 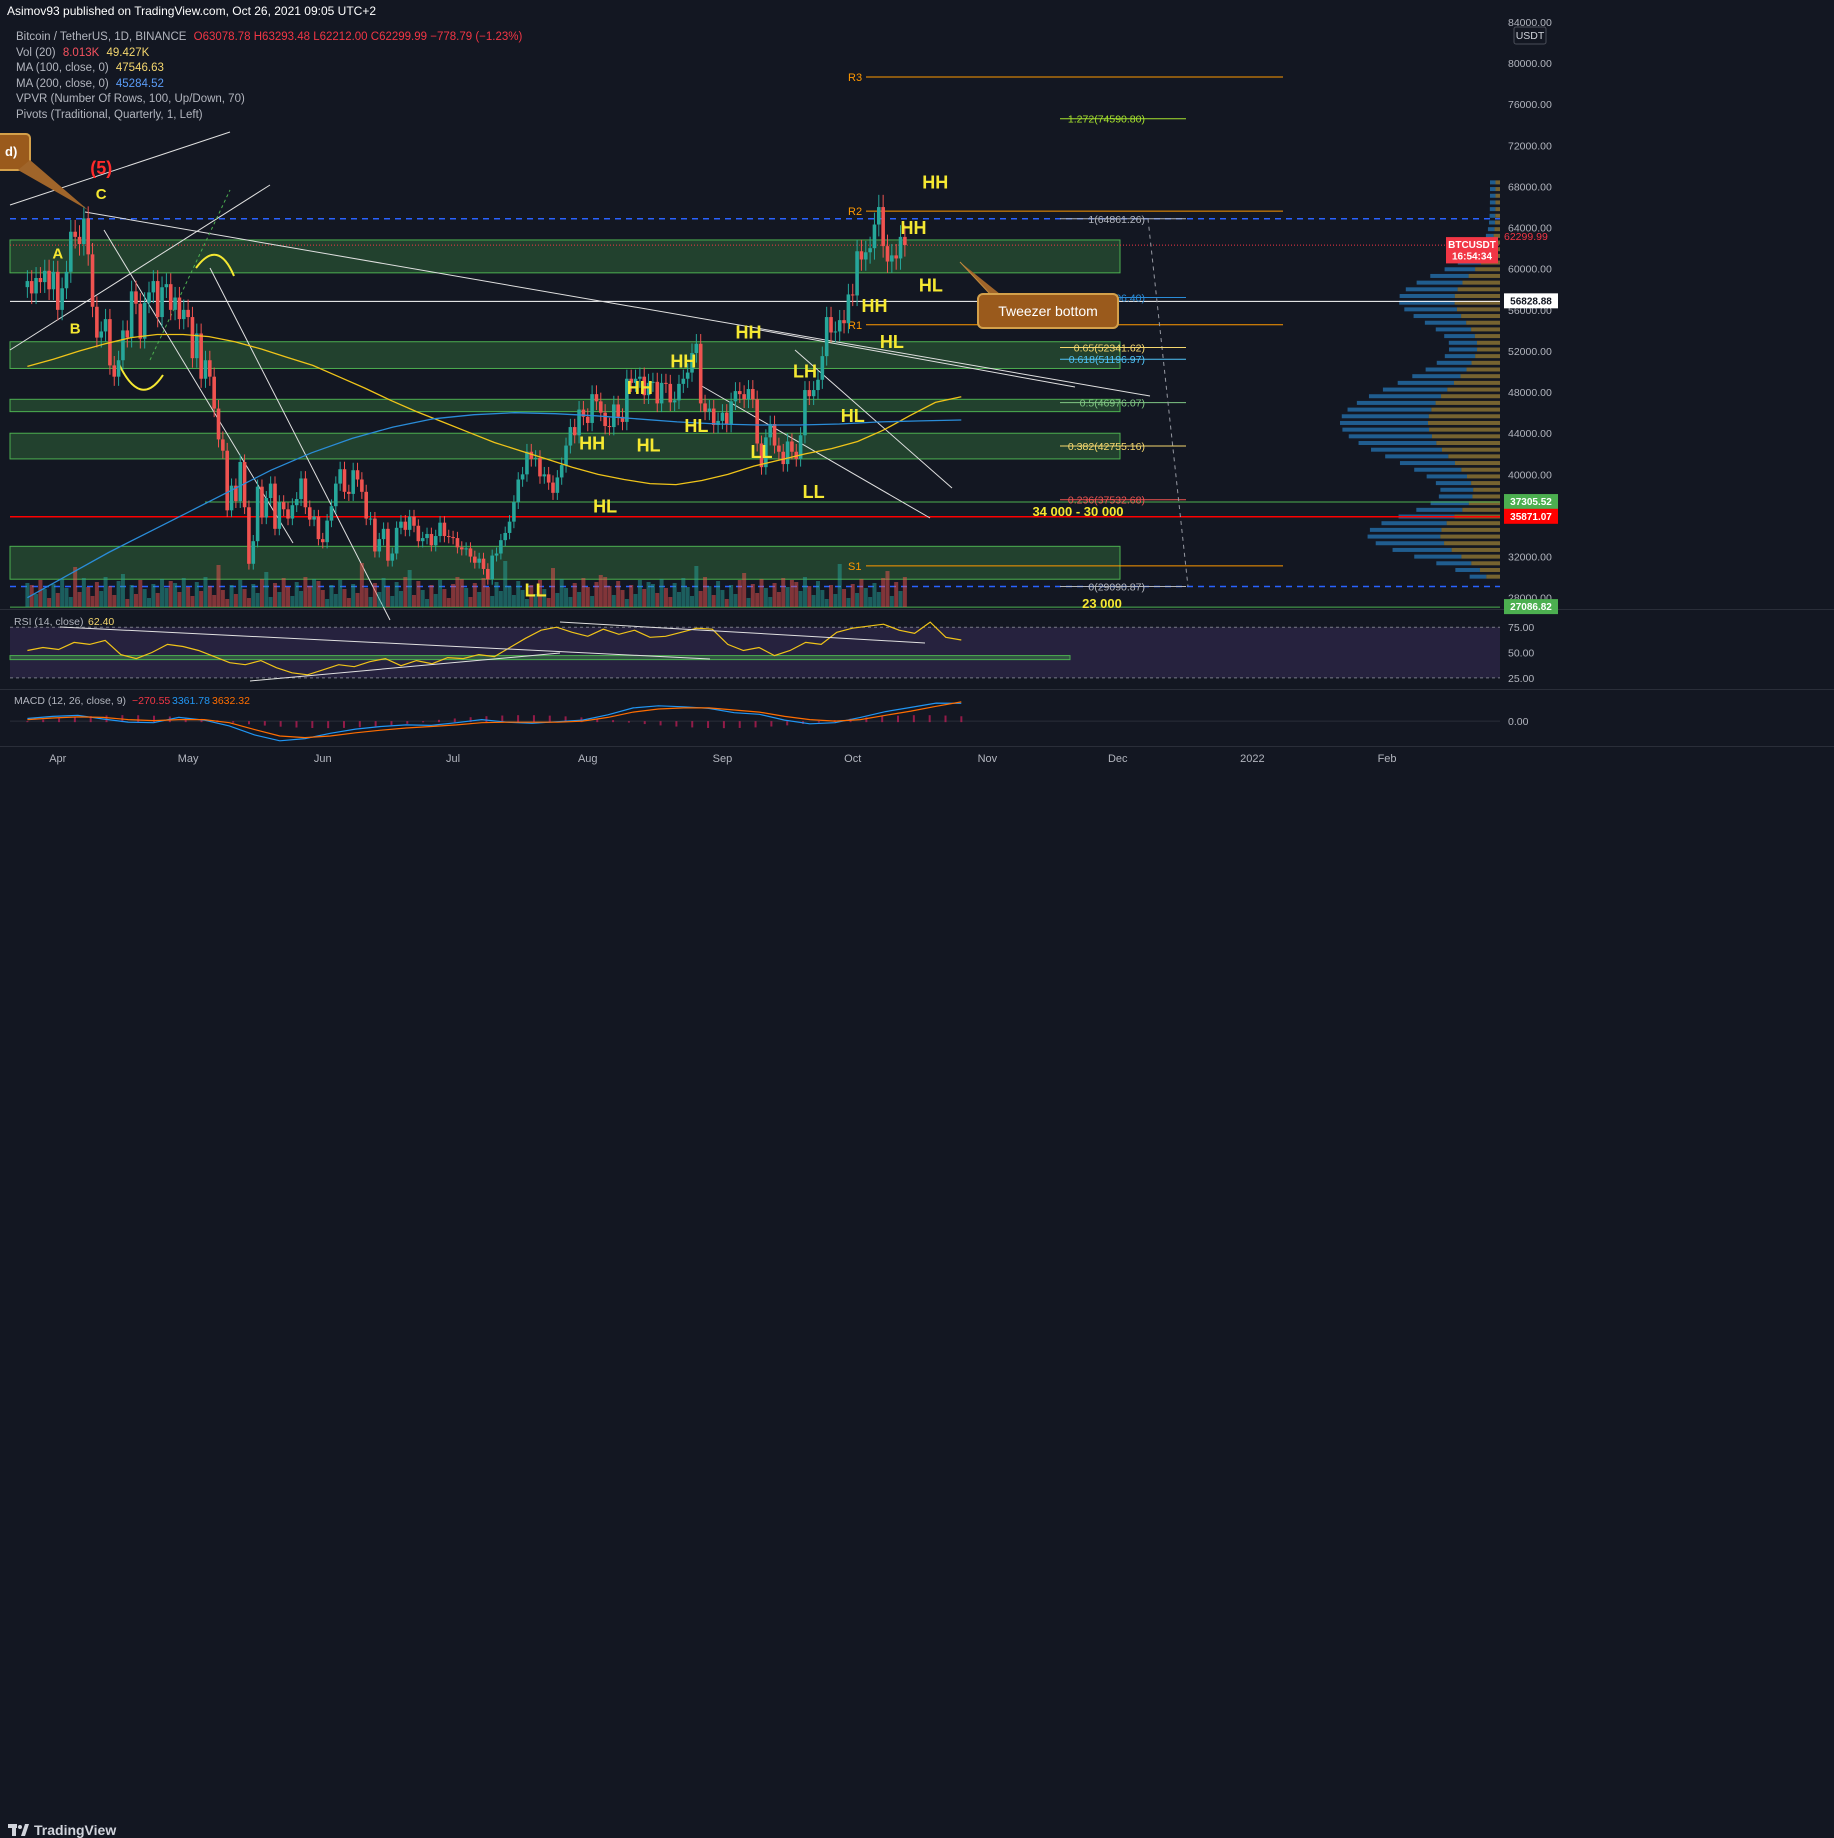 I want to click on price-badge-text-4: 35871.07, so click(x=1531, y=517).